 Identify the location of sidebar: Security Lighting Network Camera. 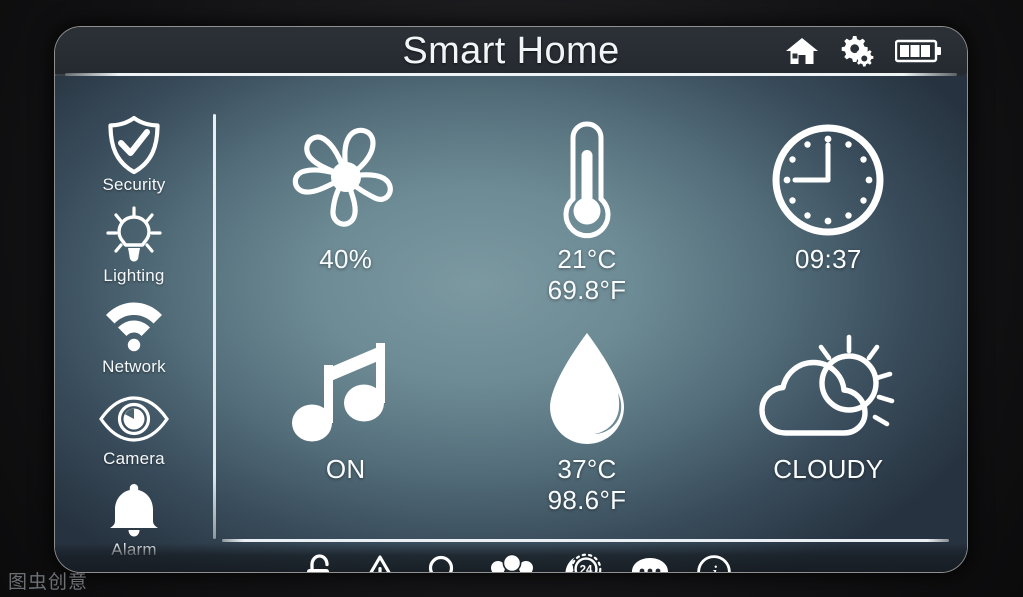
(134, 341).